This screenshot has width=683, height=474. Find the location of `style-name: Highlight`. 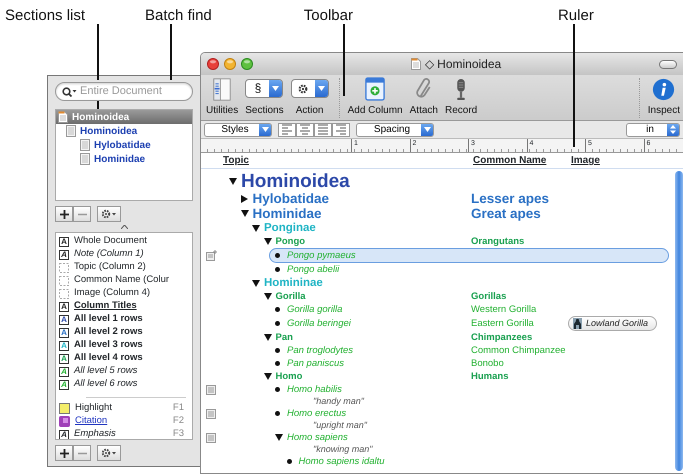

style-name: Highlight is located at coordinates (93, 408).